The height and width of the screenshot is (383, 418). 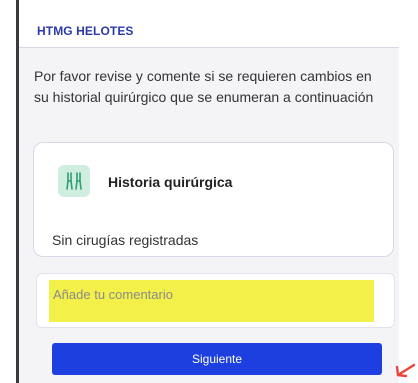 I want to click on comment-box, so click(x=215, y=300).